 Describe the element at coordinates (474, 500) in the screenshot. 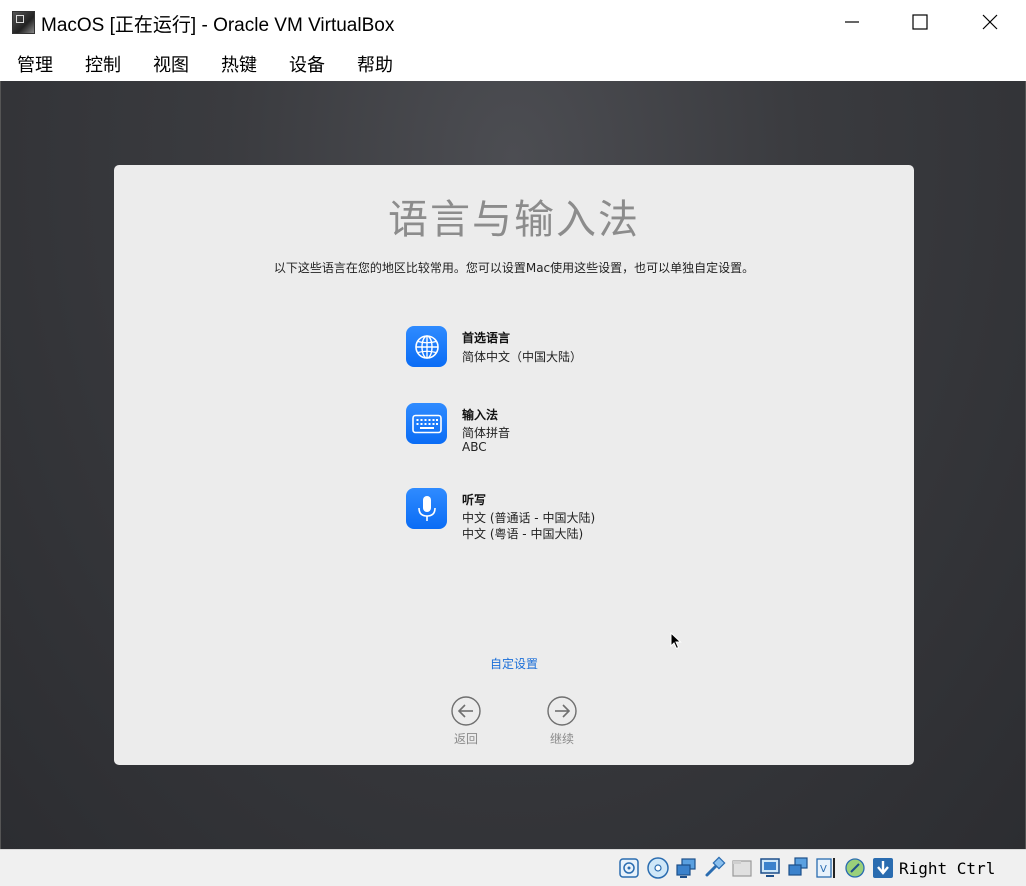

I see `setting-heading: 听写` at that location.